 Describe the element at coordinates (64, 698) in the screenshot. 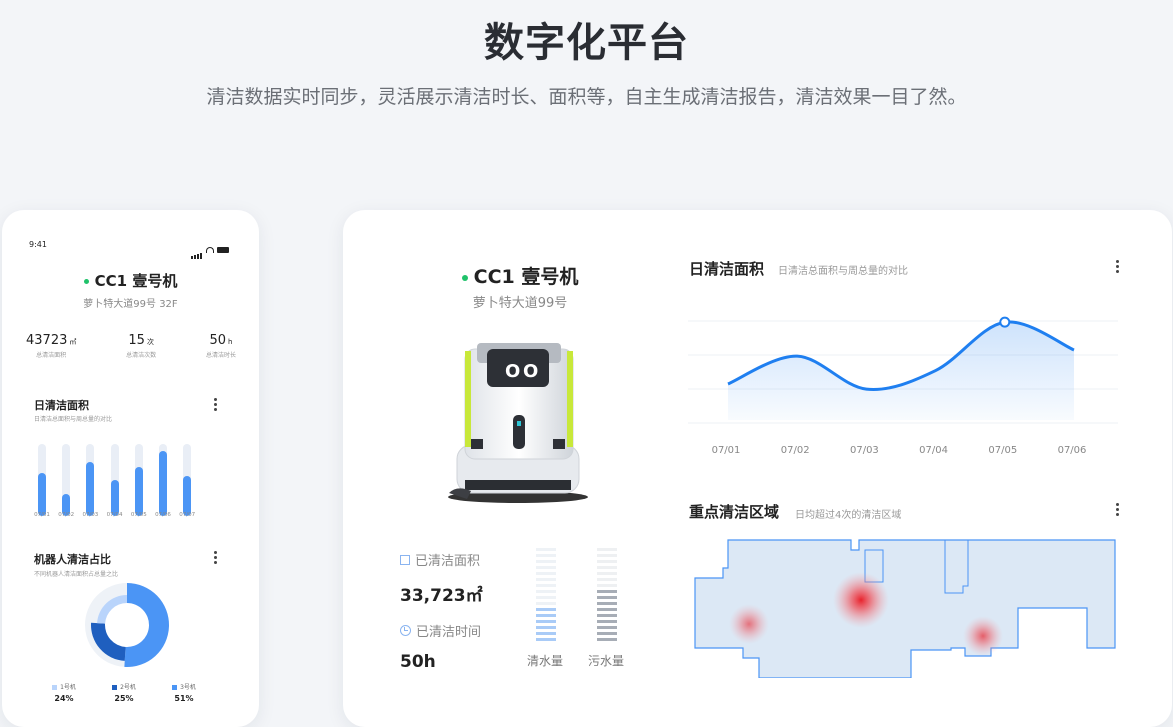

I see `legend-percent: 24%` at that location.